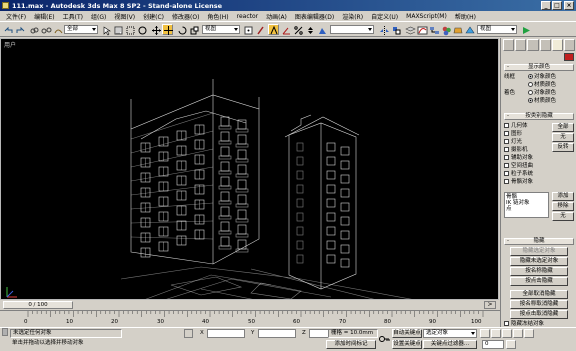 The height and width of the screenshot is (351, 576). I want to click on angle-snap-icon, so click(285, 29).